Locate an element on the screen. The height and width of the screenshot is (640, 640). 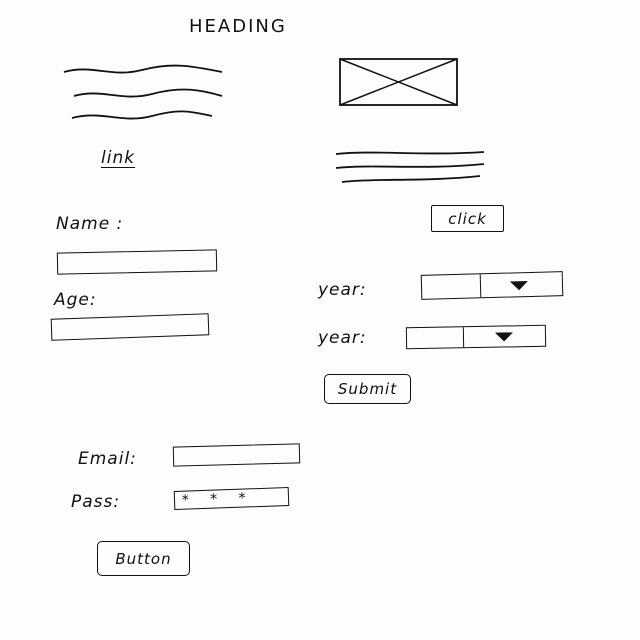
name-input is located at coordinates (137, 262).